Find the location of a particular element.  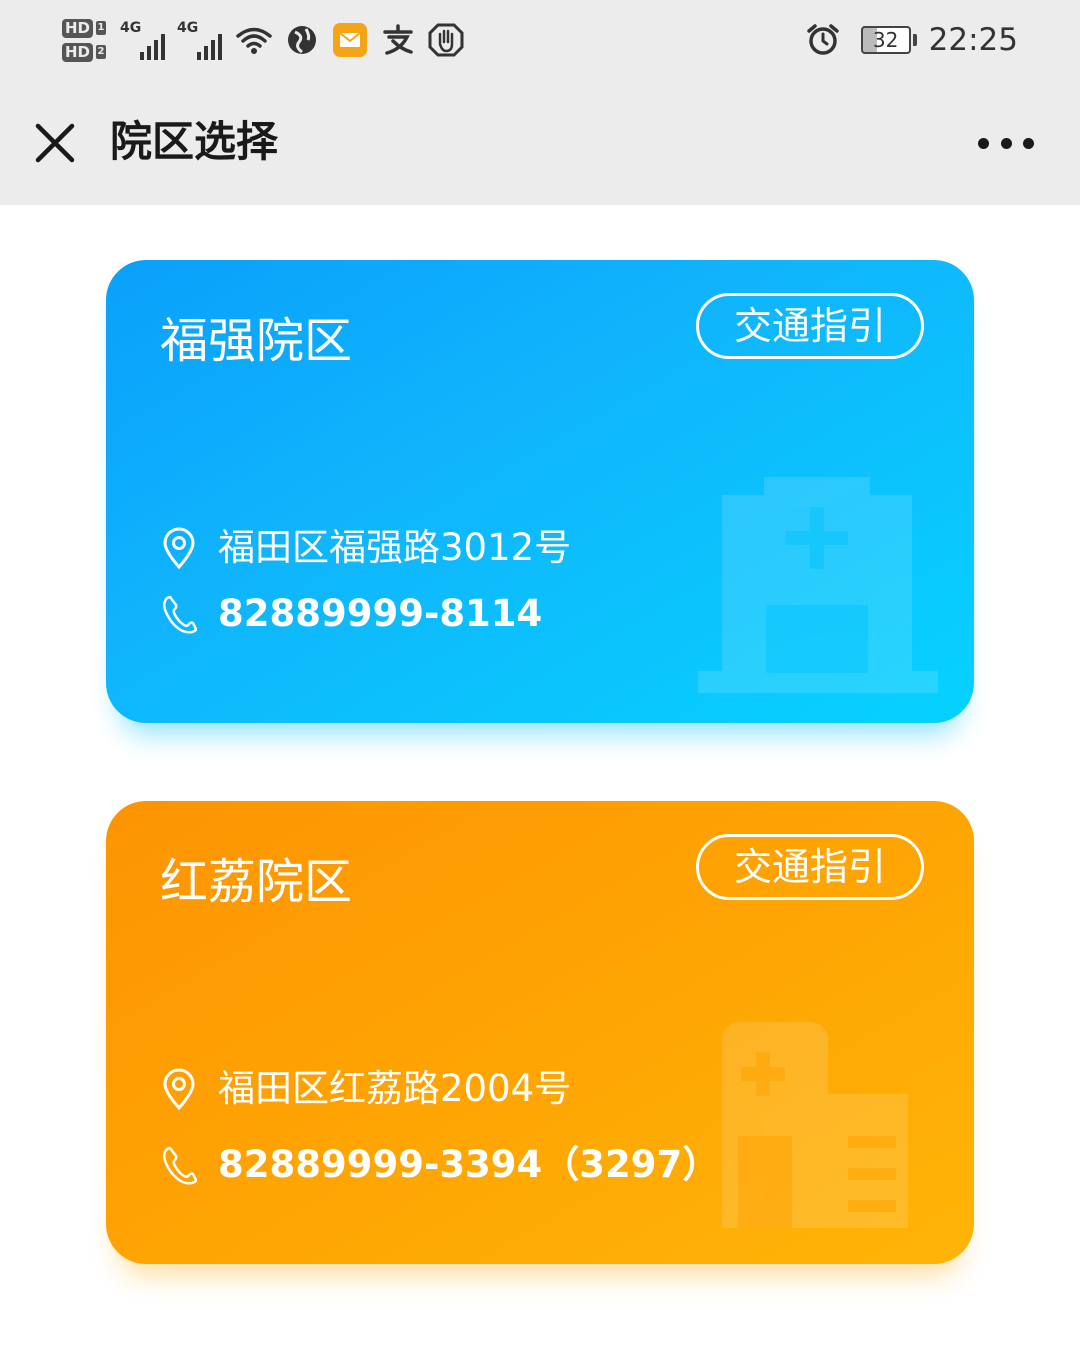

clock: 22:25 is located at coordinates (973, 40).